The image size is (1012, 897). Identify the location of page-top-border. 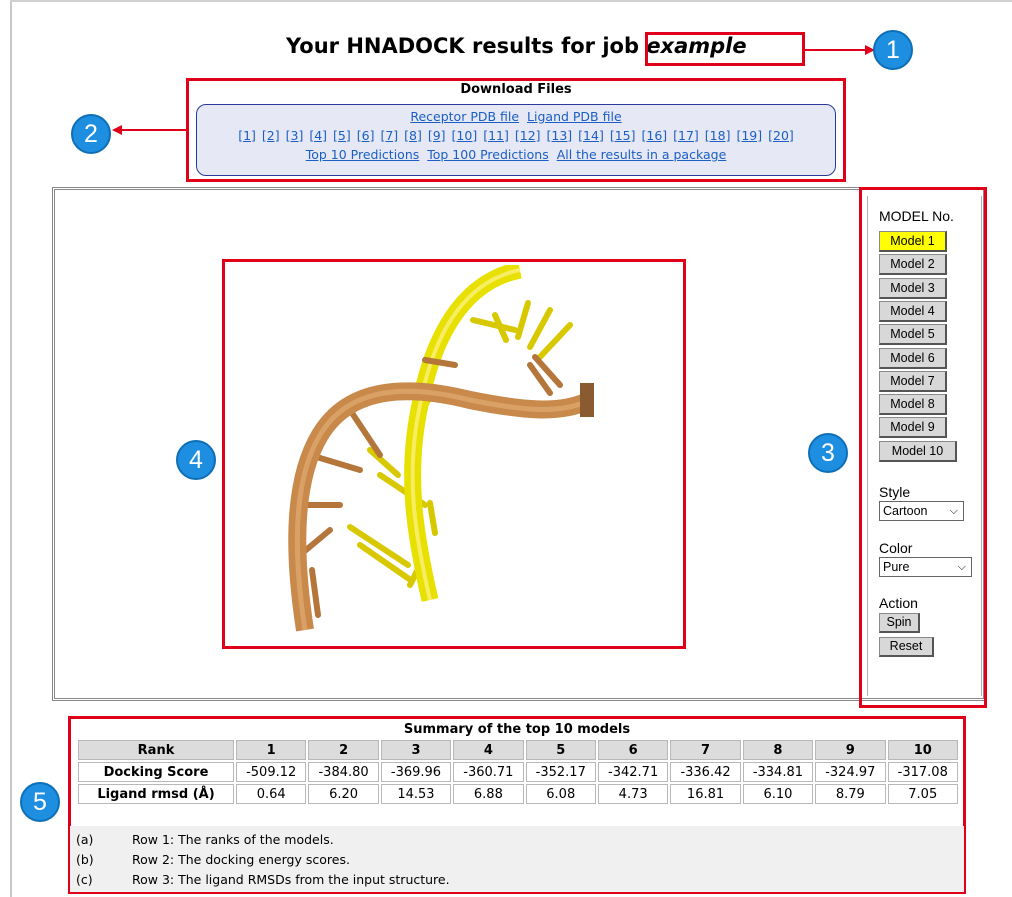
(511, 1).